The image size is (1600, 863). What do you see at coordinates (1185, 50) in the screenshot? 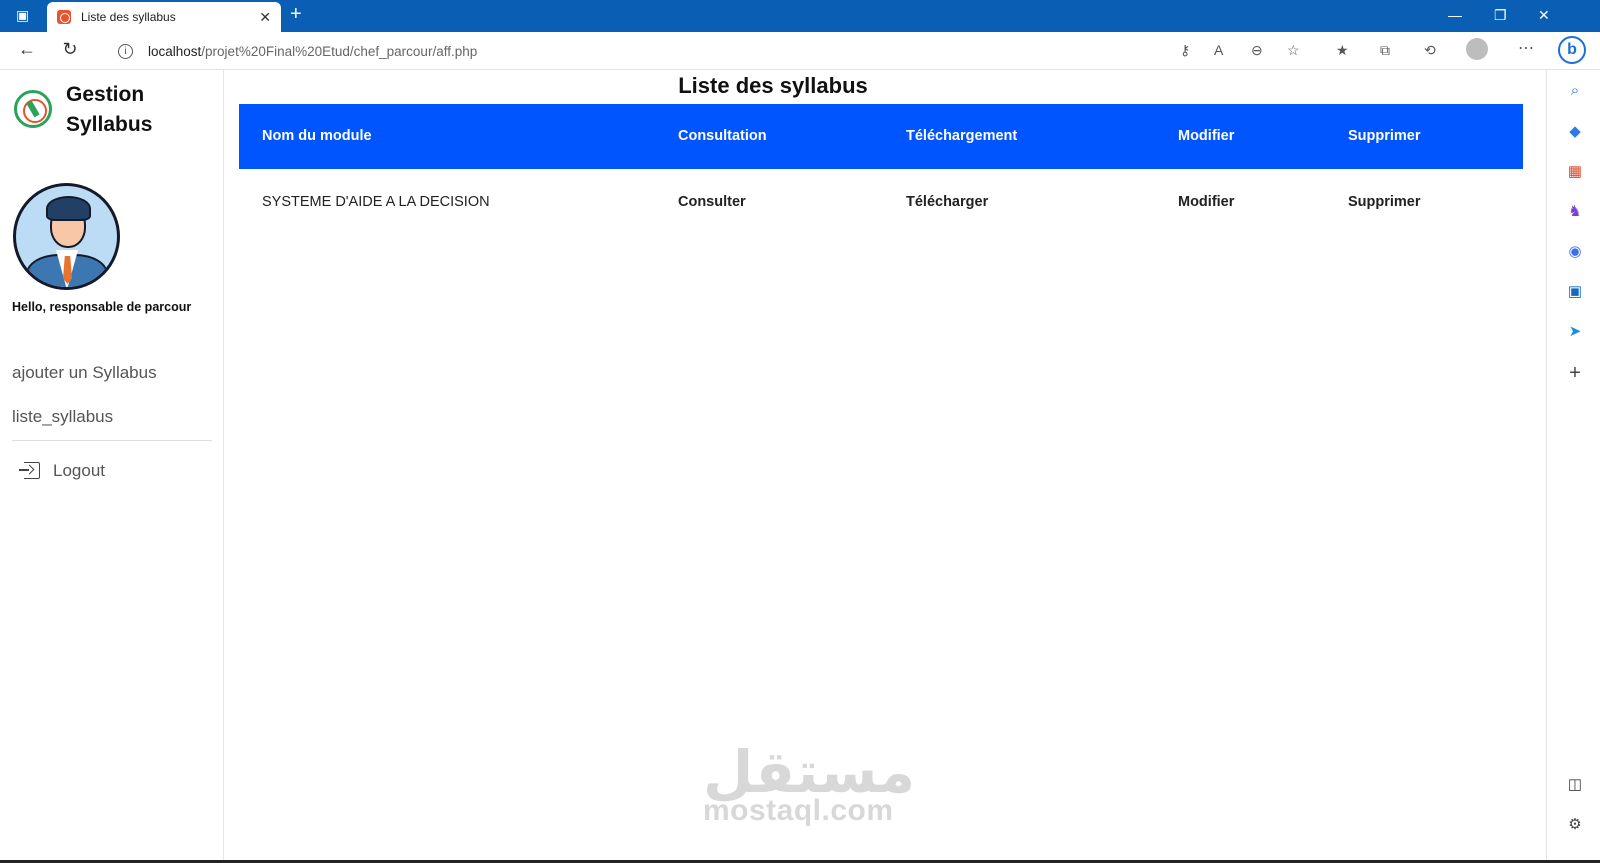
I see `key-icon: ⚷` at bounding box center [1185, 50].